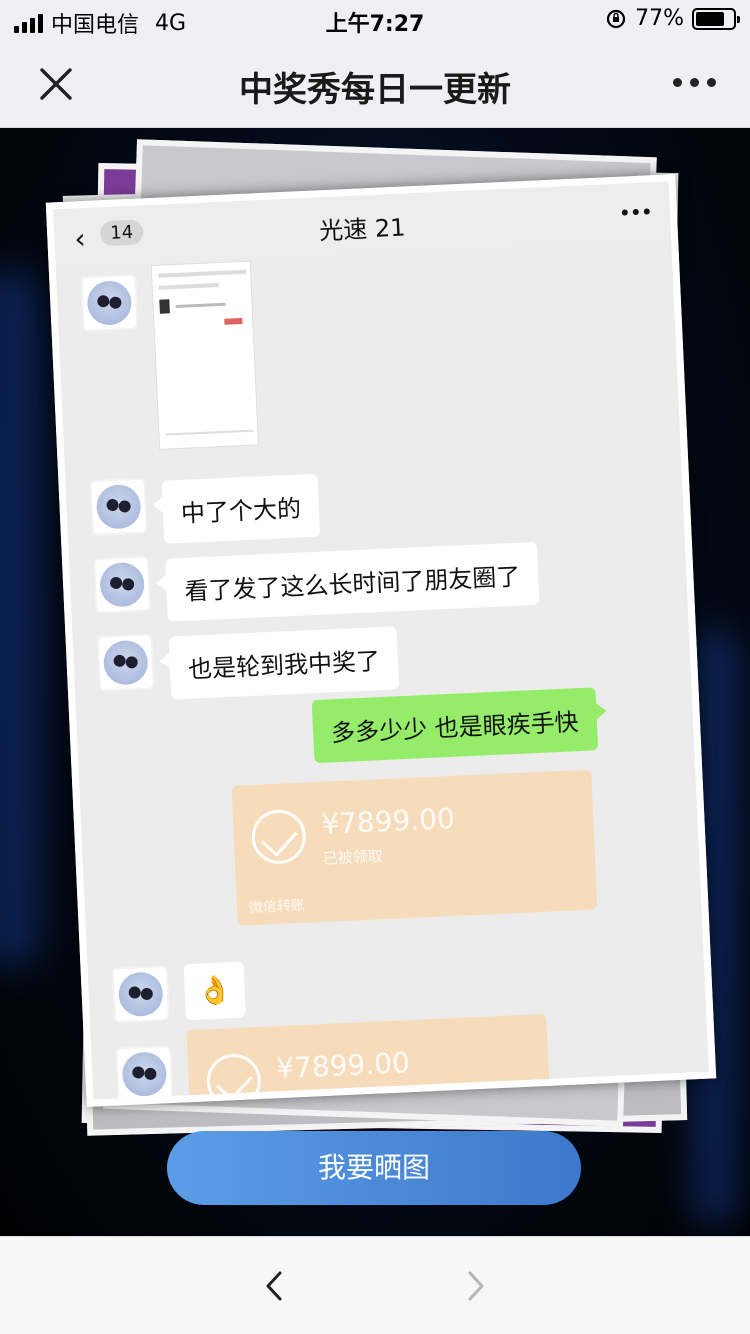  I want to click on transfer-card: ¥7899.00 已被领取 微信转账, so click(414, 847).